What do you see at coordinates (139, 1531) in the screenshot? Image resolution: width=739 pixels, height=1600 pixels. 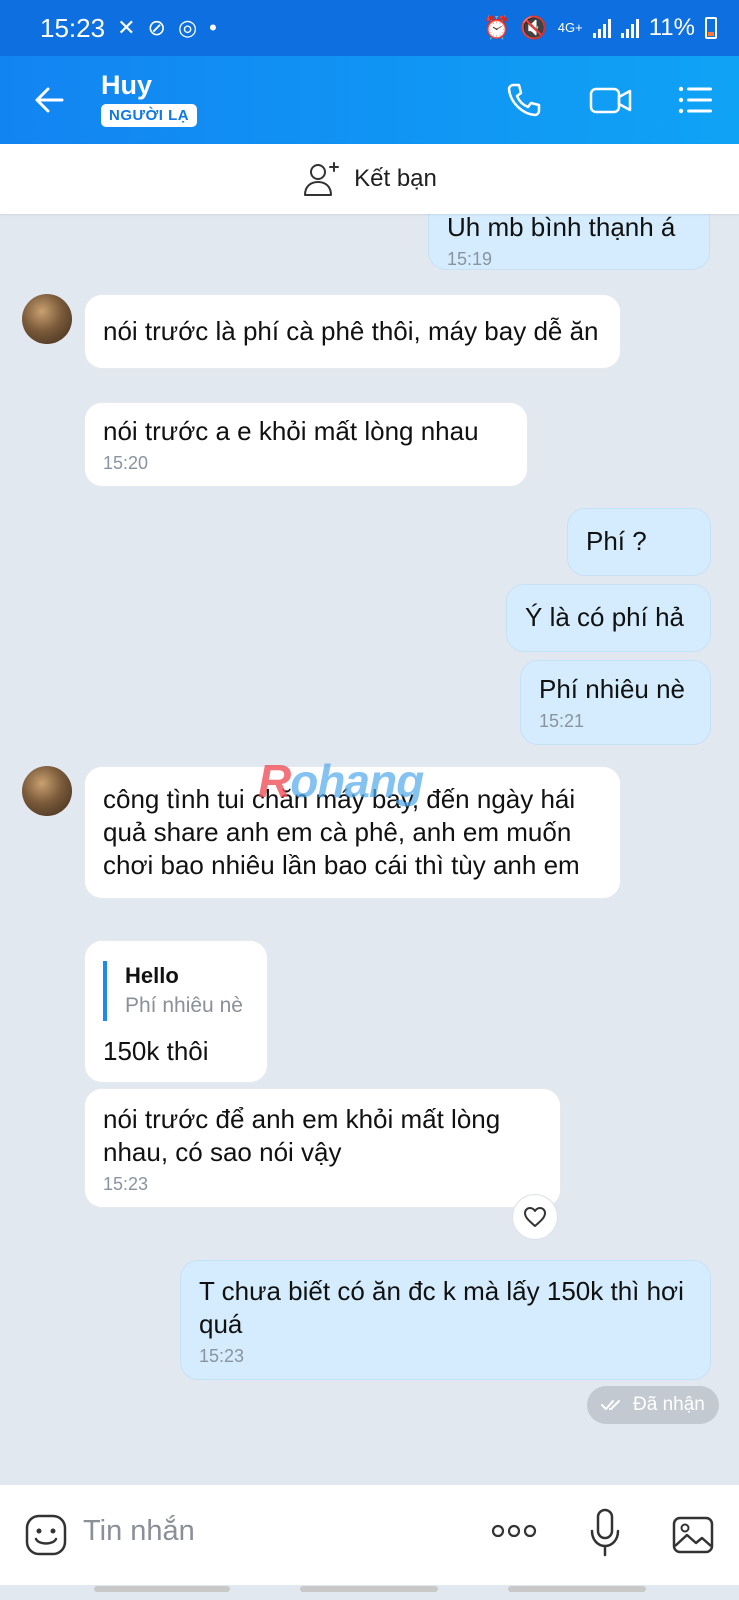 I see `message-input: Tin nhắn` at bounding box center [139, 1531].